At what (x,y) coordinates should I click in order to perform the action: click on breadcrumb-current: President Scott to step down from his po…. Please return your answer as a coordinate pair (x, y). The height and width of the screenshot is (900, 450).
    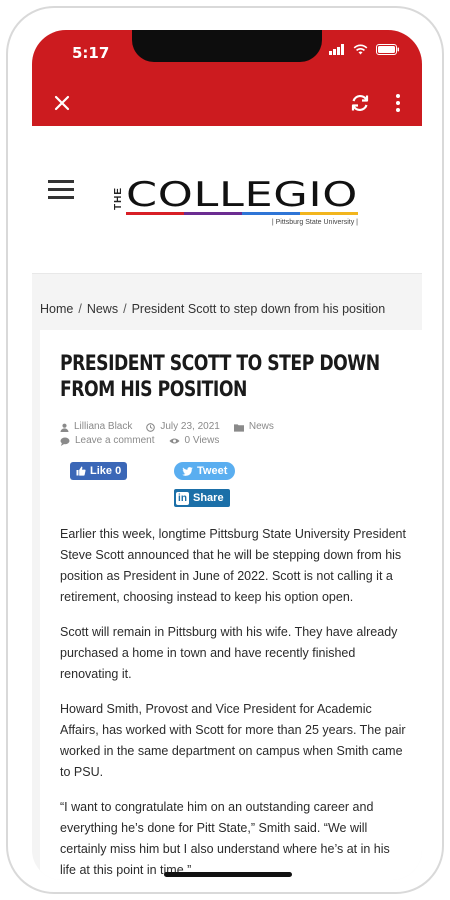
    Looking at the image, I should click on (258, 309).